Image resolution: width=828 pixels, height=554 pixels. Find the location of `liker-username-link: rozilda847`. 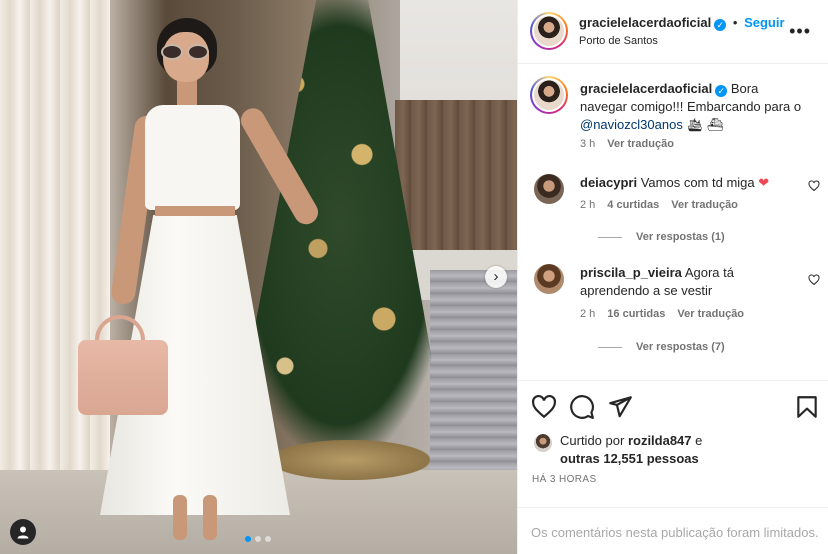

liker-username-link: rozilda847 is located at coordinates (660, 440).